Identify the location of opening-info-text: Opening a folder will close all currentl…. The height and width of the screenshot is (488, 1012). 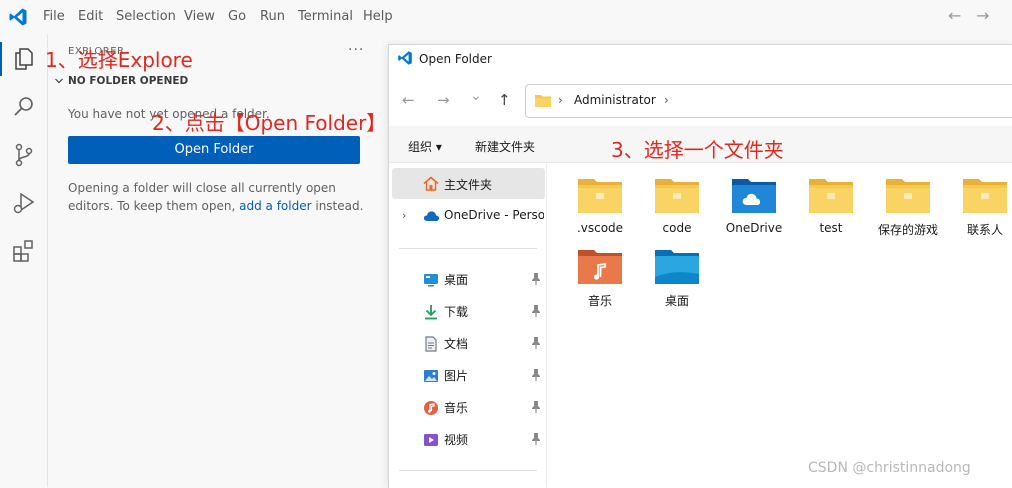
(218, 197).